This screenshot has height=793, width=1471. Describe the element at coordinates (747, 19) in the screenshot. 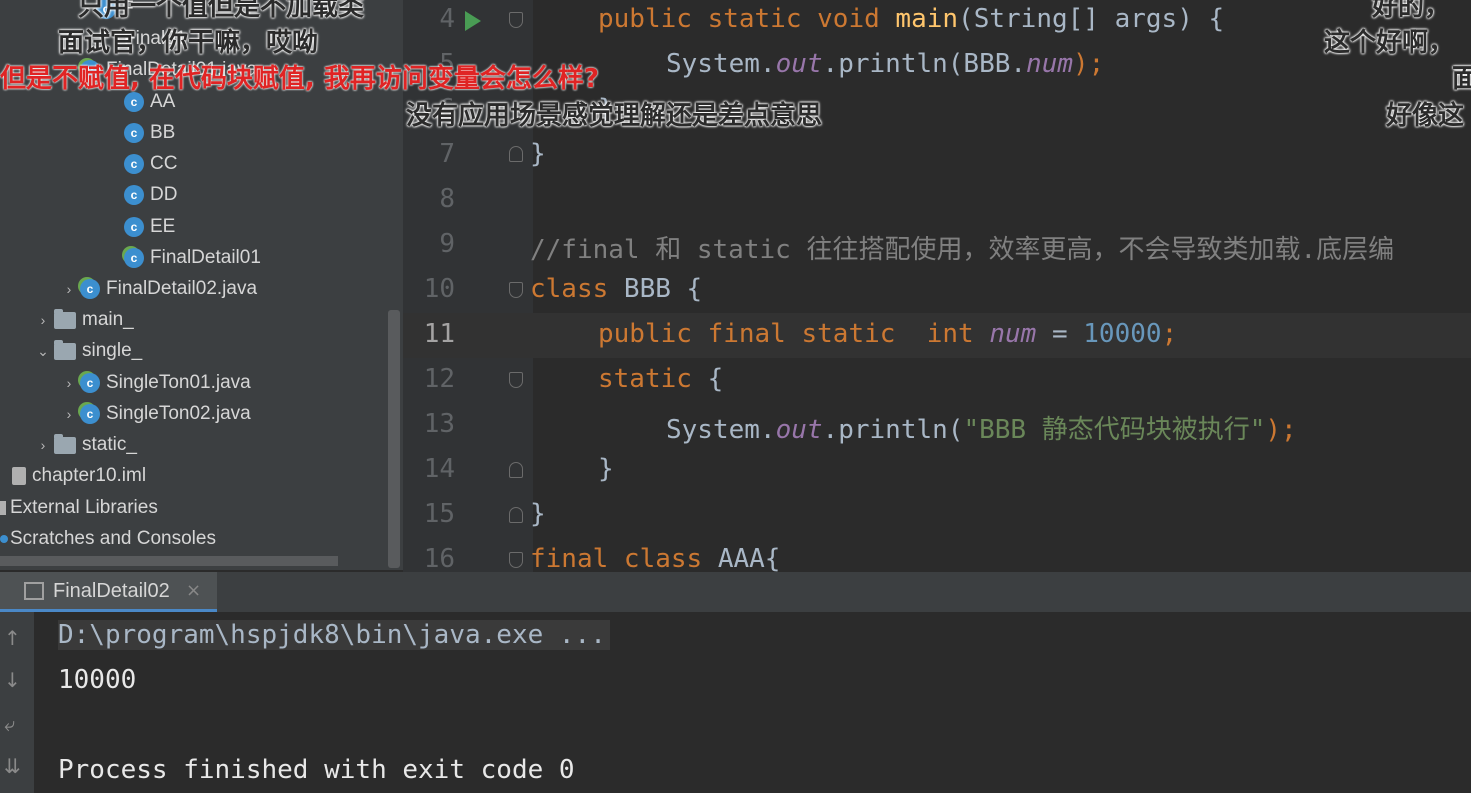

I see `keyword: public static void` at that location.